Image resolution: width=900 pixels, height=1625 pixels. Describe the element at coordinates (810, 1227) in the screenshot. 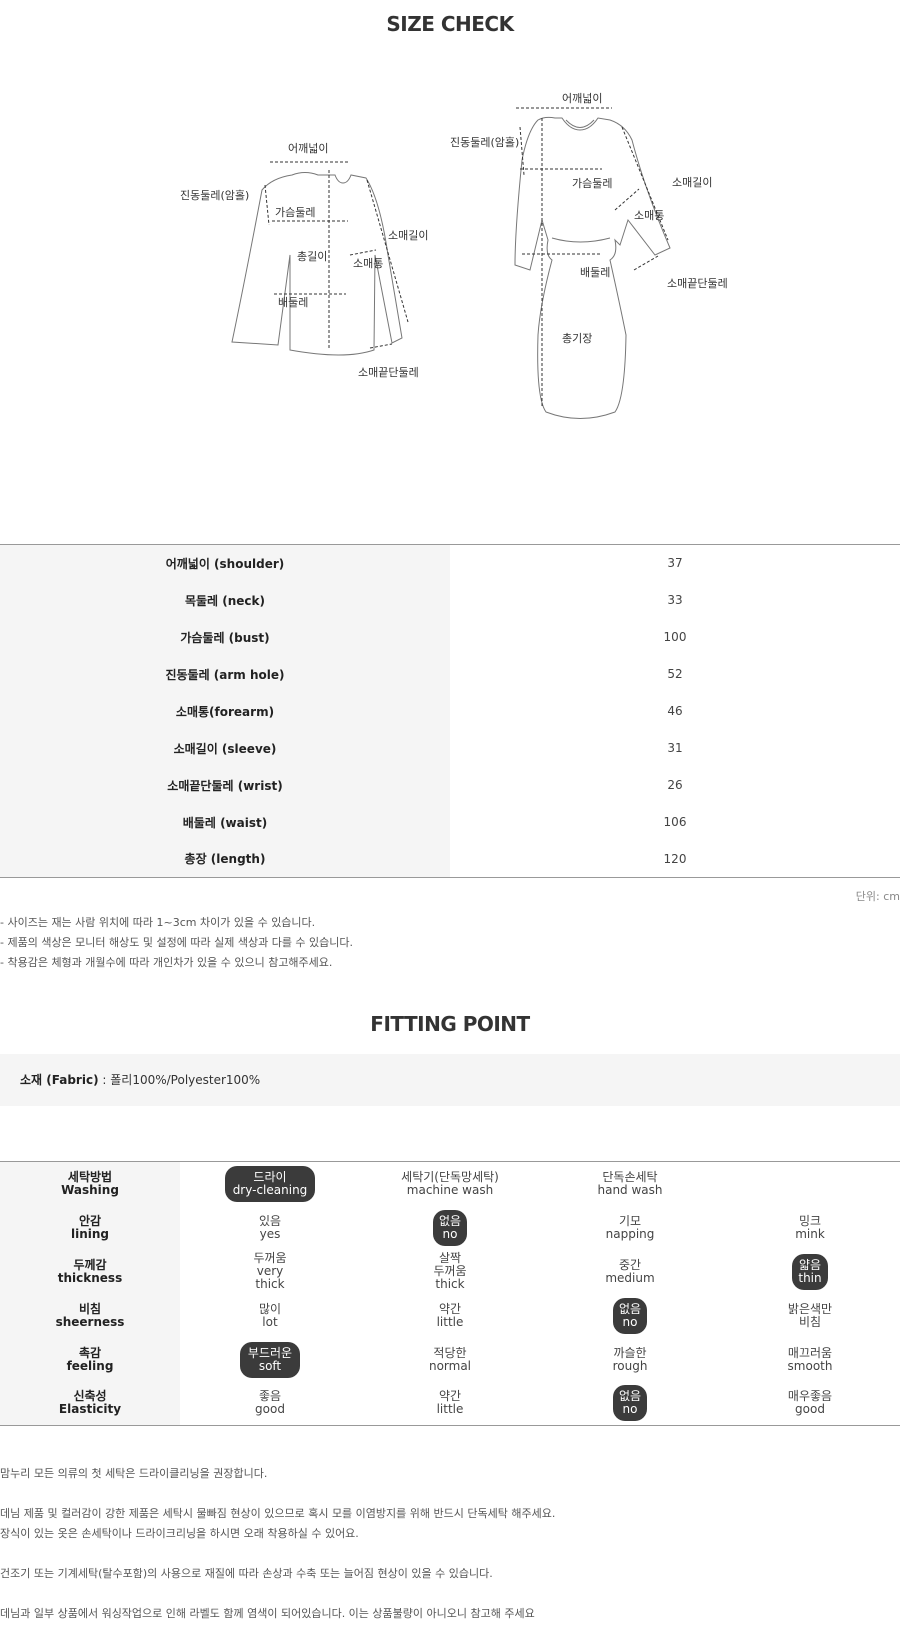

I see `fit-option: 밍크 mink` at that location.